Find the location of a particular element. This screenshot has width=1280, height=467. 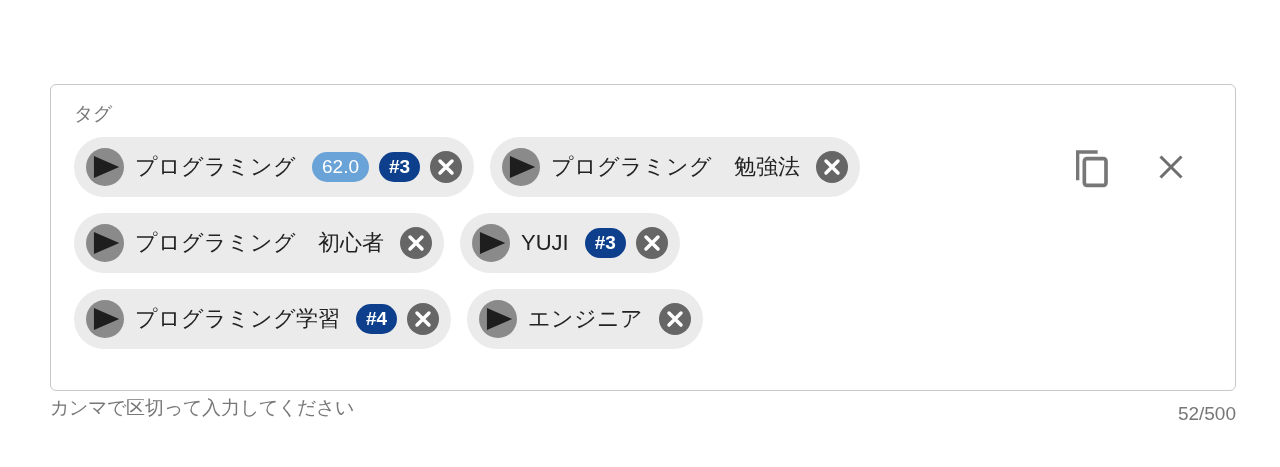

character-counter: 52/500 is located at coordinates (1206, 414).